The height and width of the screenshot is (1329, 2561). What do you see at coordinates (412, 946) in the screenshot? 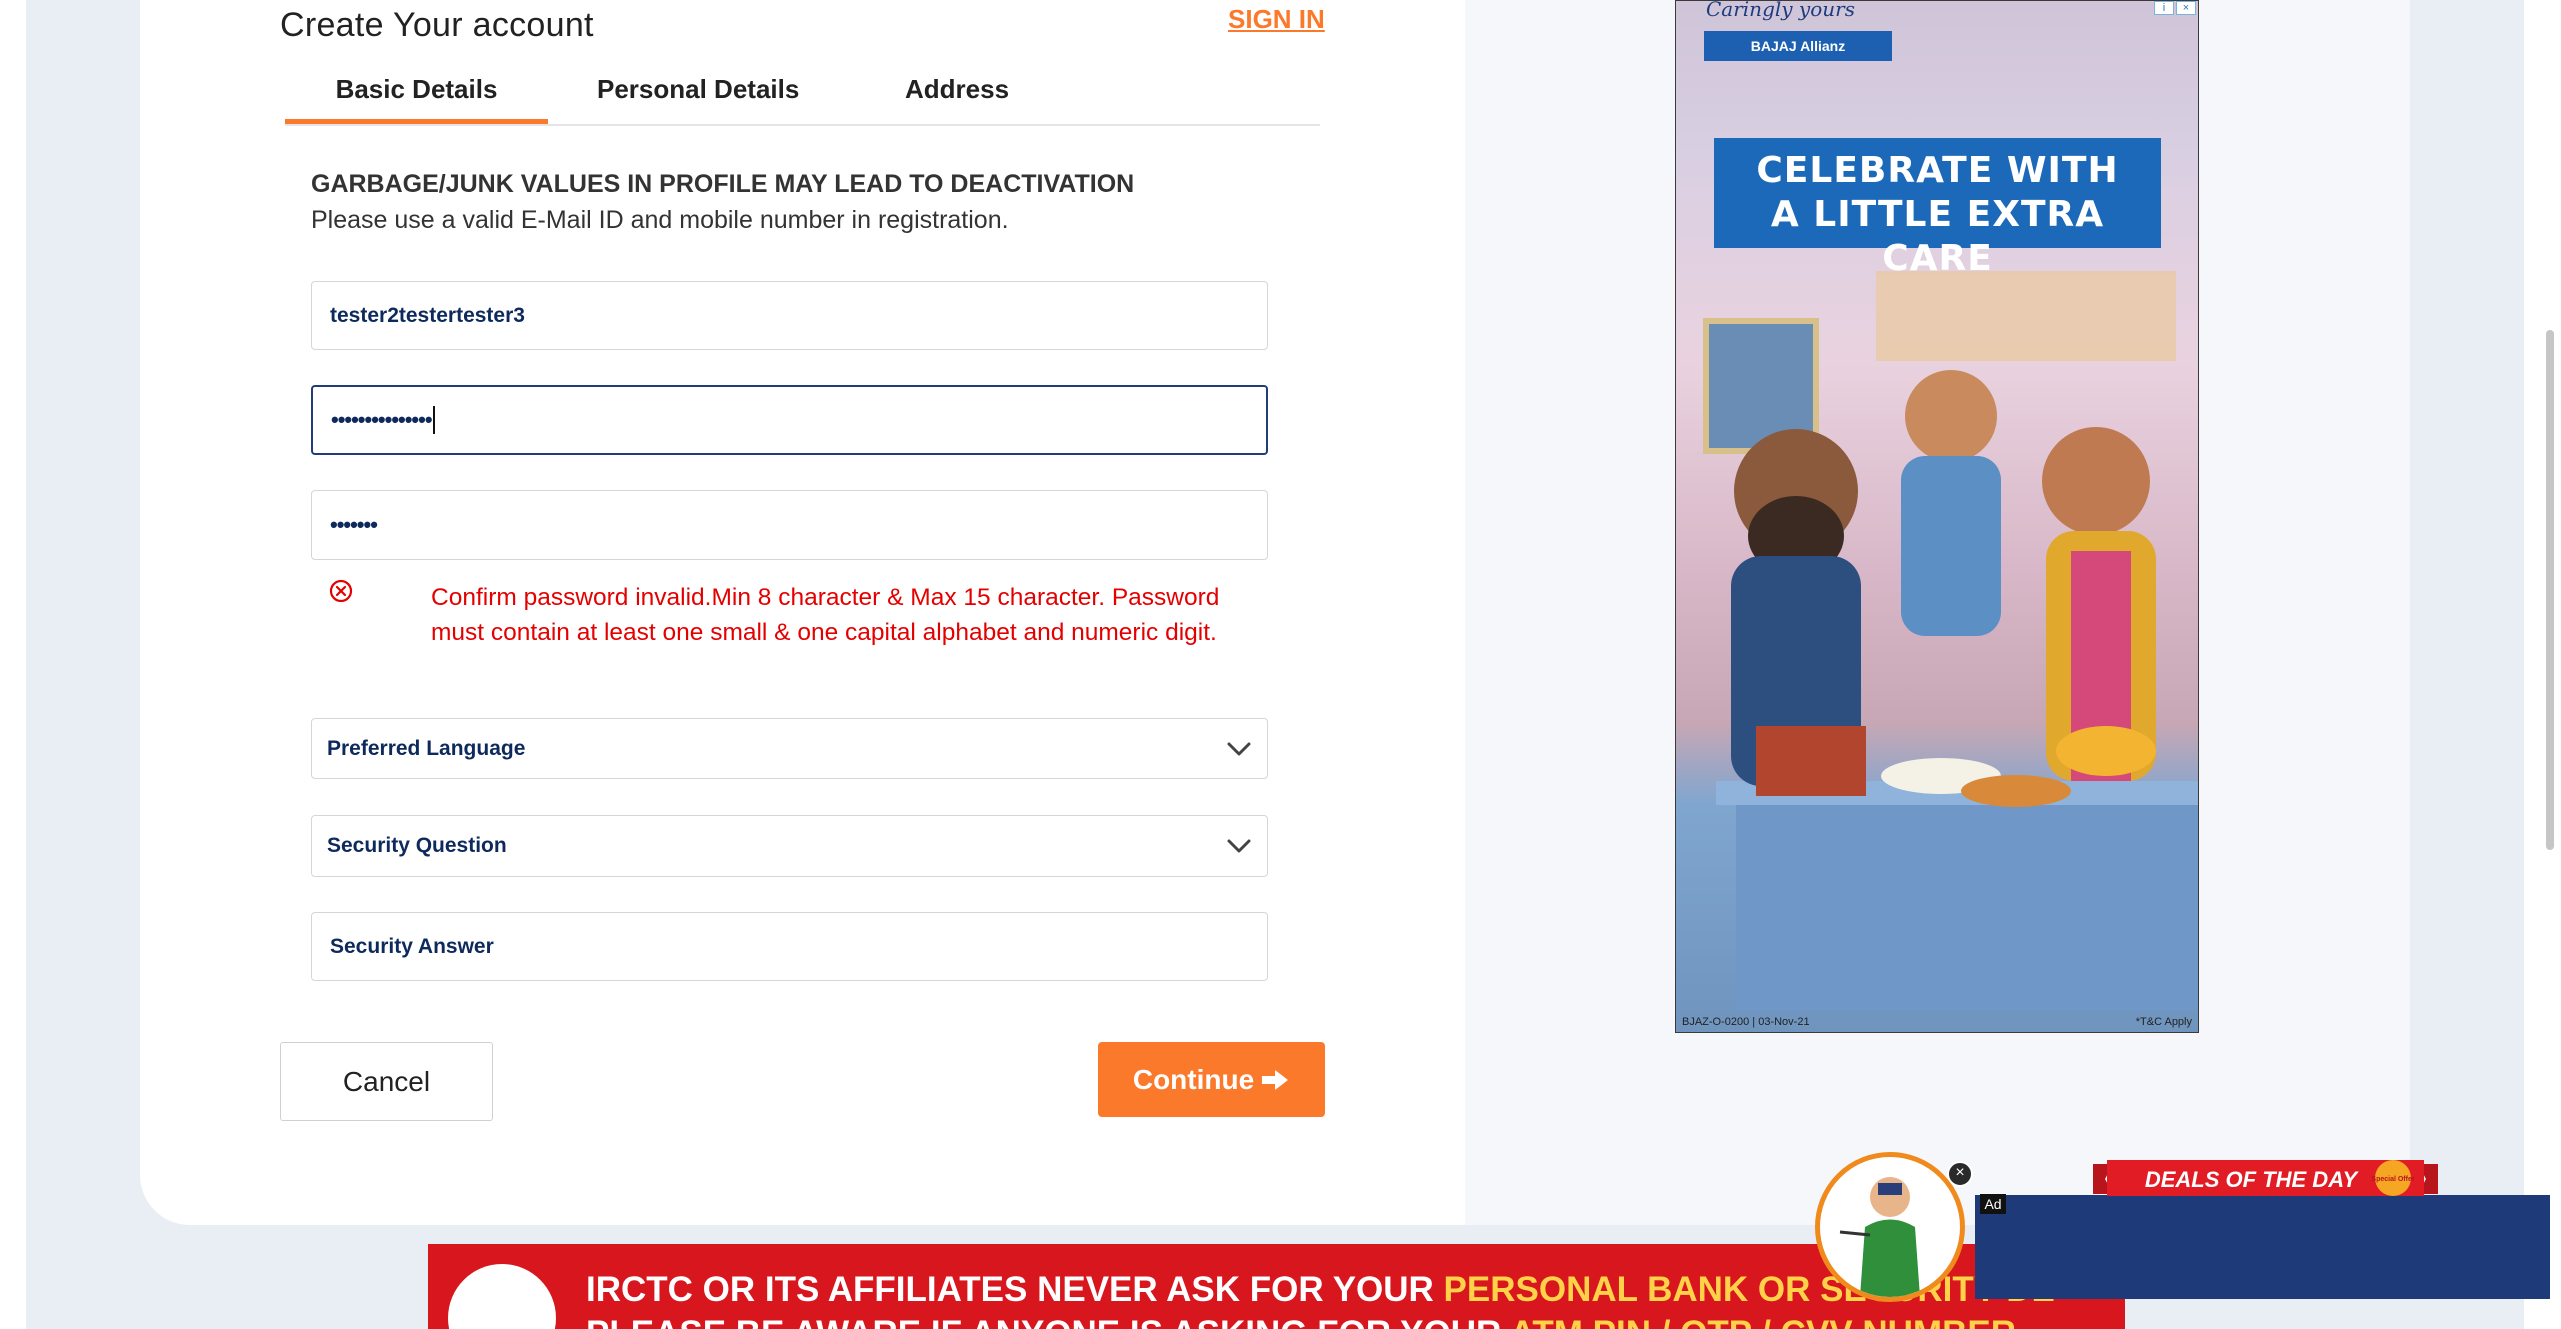
I see `security-answer-placeholder: Security Answer` at bounding box center [412, 946].